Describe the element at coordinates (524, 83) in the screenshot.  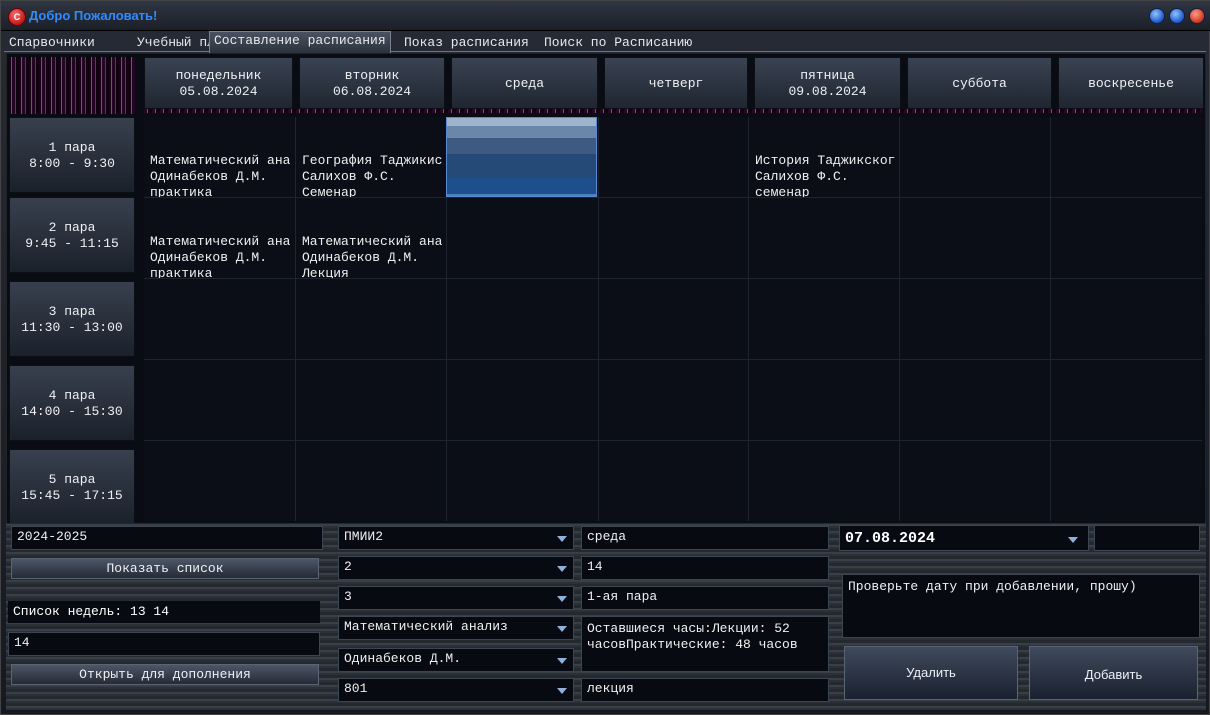
I see `day-header-wednesday: среда` at that location.